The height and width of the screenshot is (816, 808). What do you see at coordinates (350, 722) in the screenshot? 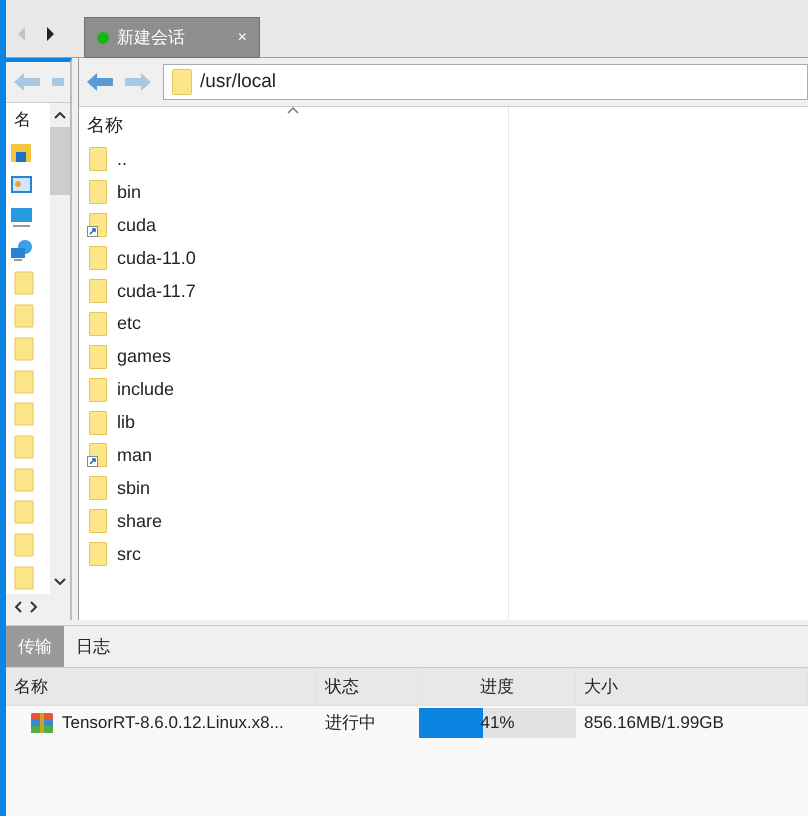
I see `status-text: 进行中` at bounding box center [350, 722].